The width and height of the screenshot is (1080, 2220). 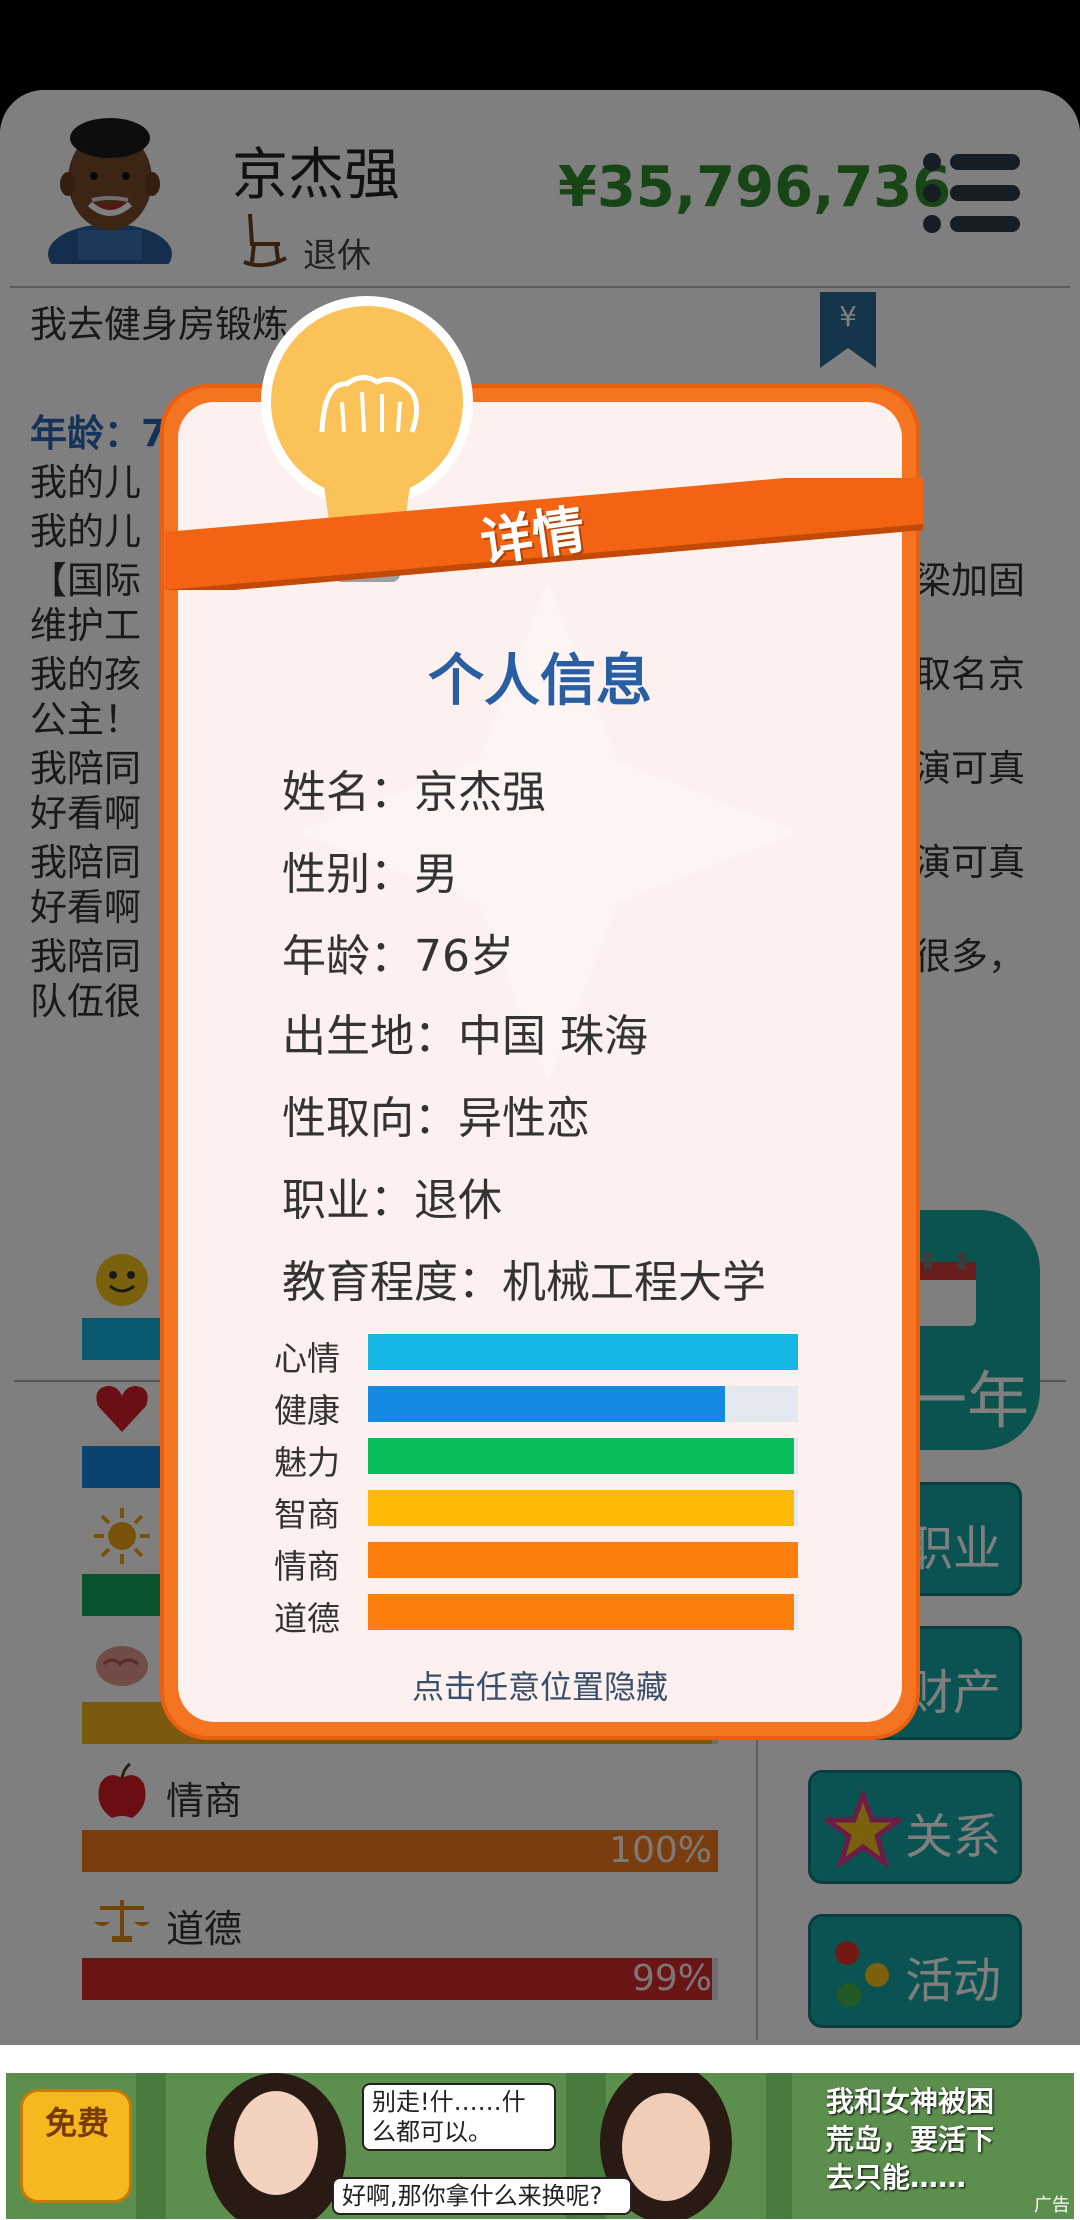 I want to click on bar-track-morality, so click(x=583, y=1612).